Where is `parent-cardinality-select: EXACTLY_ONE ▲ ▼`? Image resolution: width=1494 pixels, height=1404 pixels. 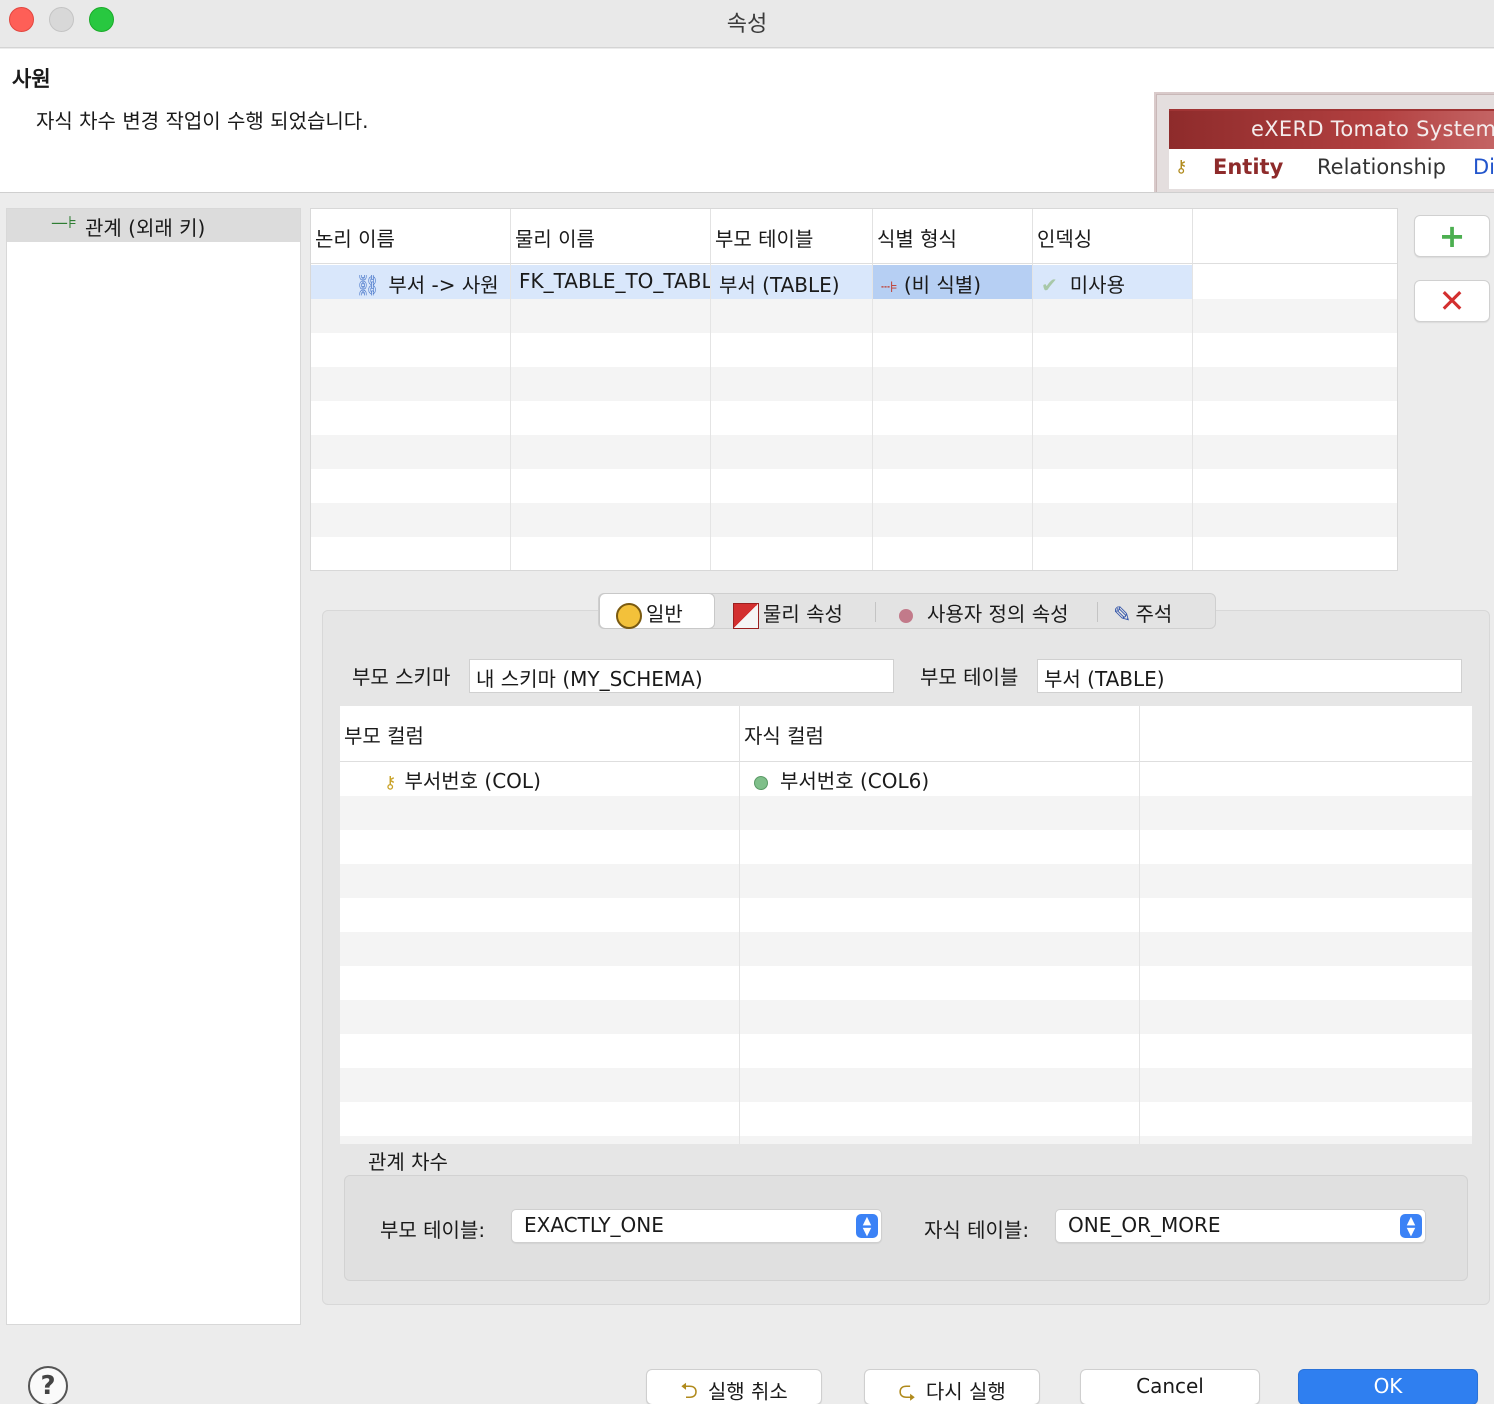 parent-cardinality-select: EXACTLY_ONE ▲ ▼ is located at coordinates (696, 1226).